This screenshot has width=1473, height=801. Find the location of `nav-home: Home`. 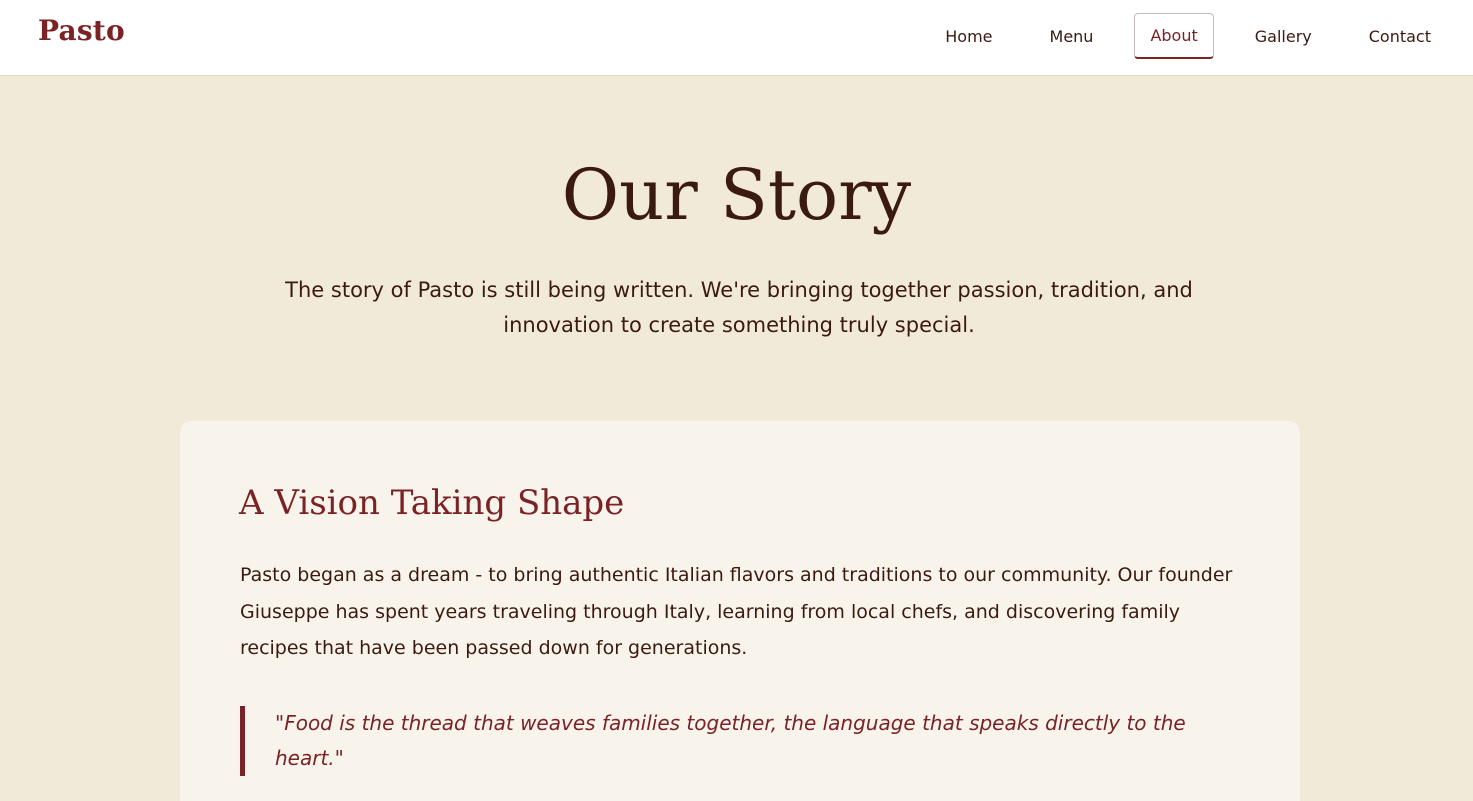

nav-home: Home is located at coordinates (968, 36).